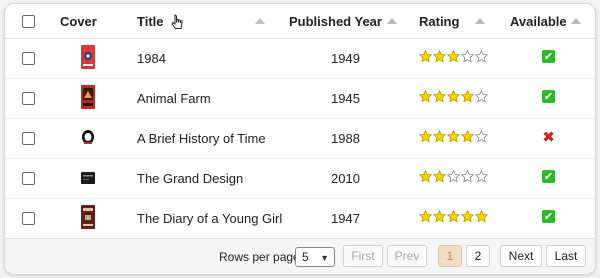 This screenshot has height=278, width=600. I want to click on unavailable-cross-icon: ✖, so click(548, 137).